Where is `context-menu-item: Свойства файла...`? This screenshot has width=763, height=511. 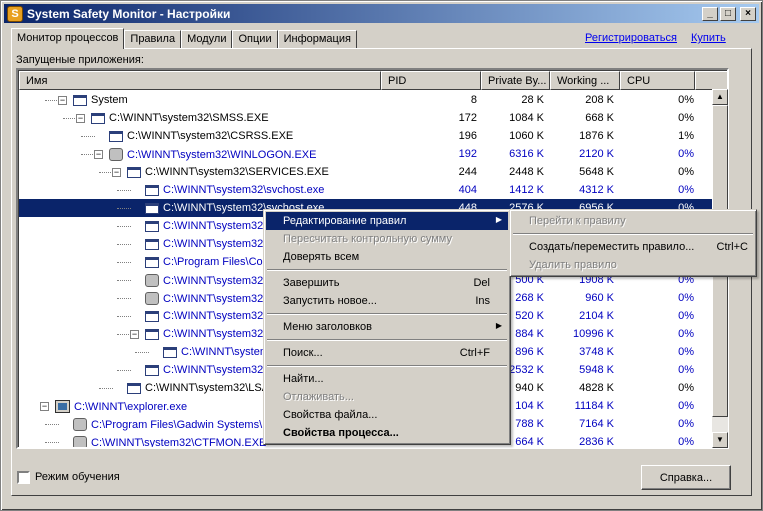
context-menu-item: Свойства файла... is located at coordinates (387, 415).